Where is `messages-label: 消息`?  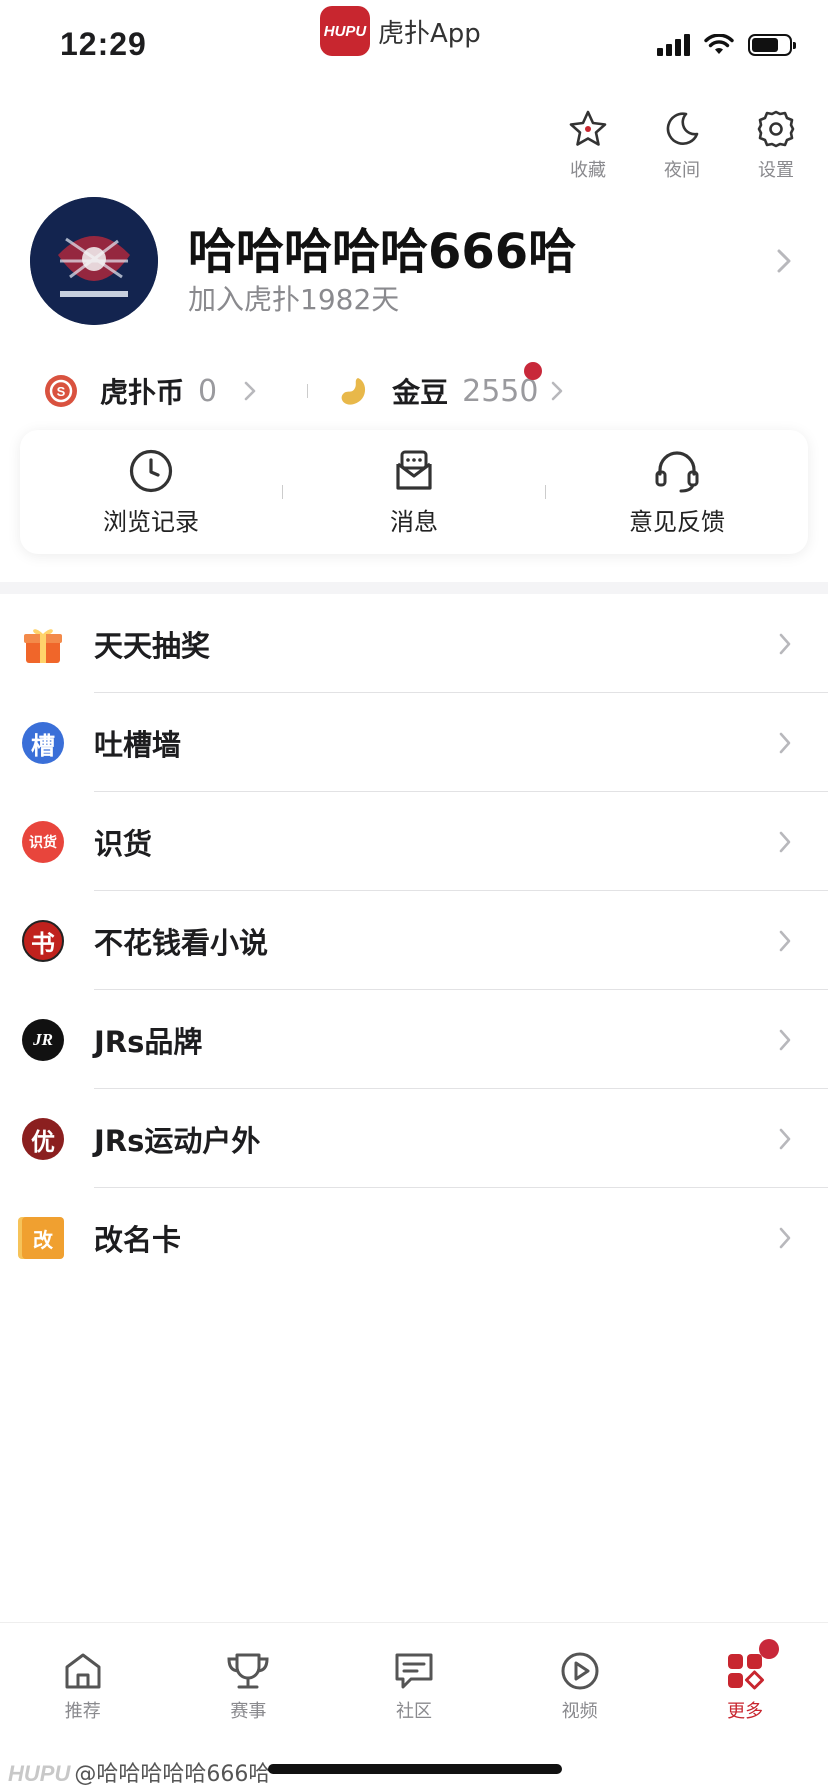 messages-label: 消息 is located at coordinates (414, 521).